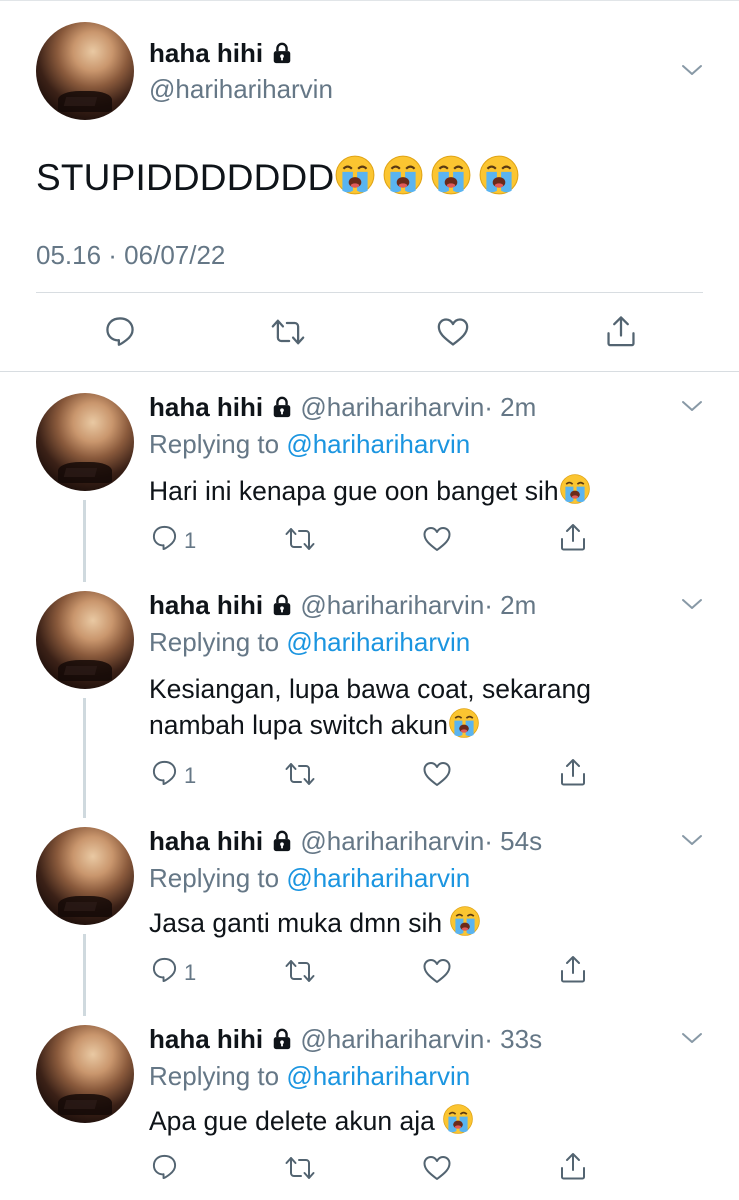 The image size is (739, 1200). What do you see at coordinates (369, 292) in the screenshot?
I see `divider` at bounding box center [369, 292].